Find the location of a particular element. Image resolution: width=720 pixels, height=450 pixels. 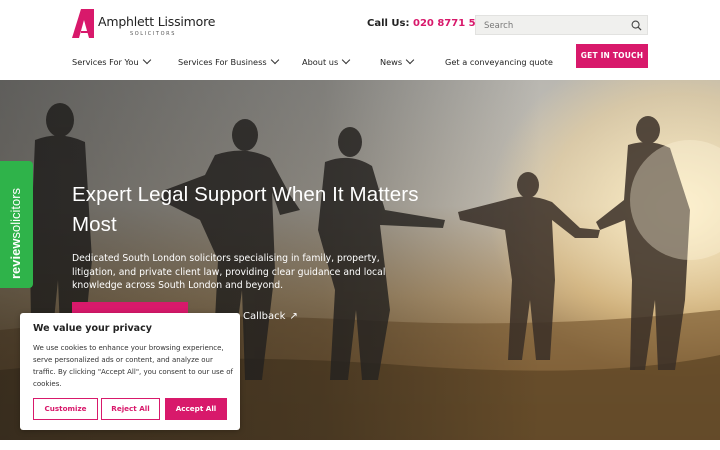

logo: Amphlett Lissimore SOLICITORS is located at coordinates (144, 24).